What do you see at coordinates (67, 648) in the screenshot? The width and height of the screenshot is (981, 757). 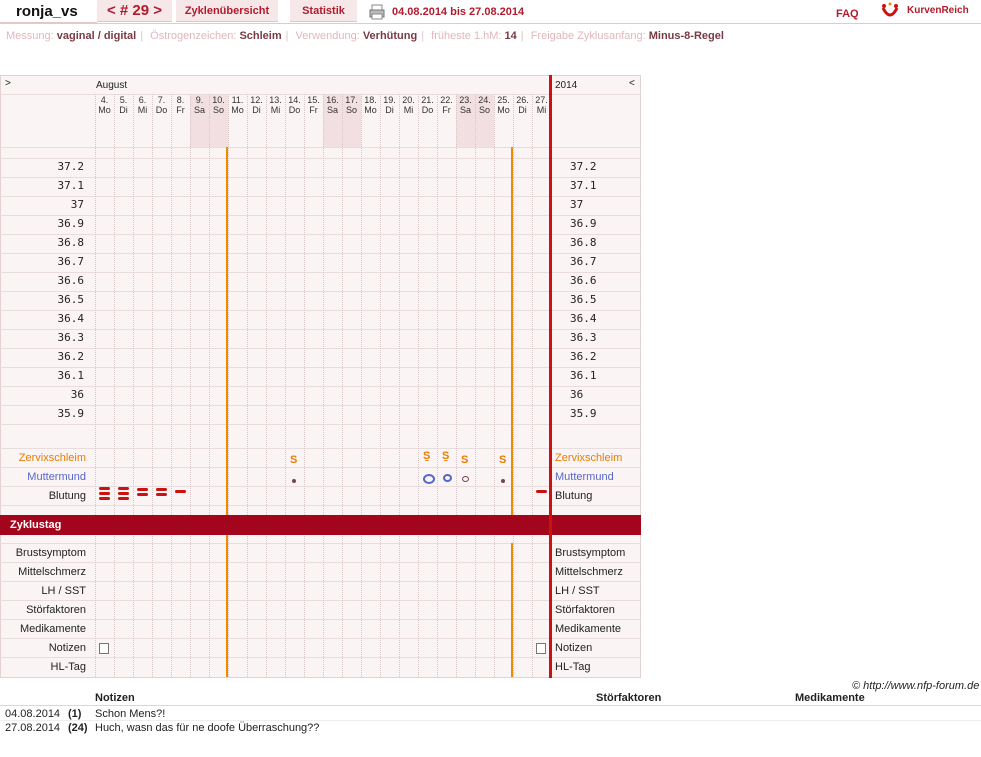 I see `row-label-left: Notizen` at bounding box center [67, 648].